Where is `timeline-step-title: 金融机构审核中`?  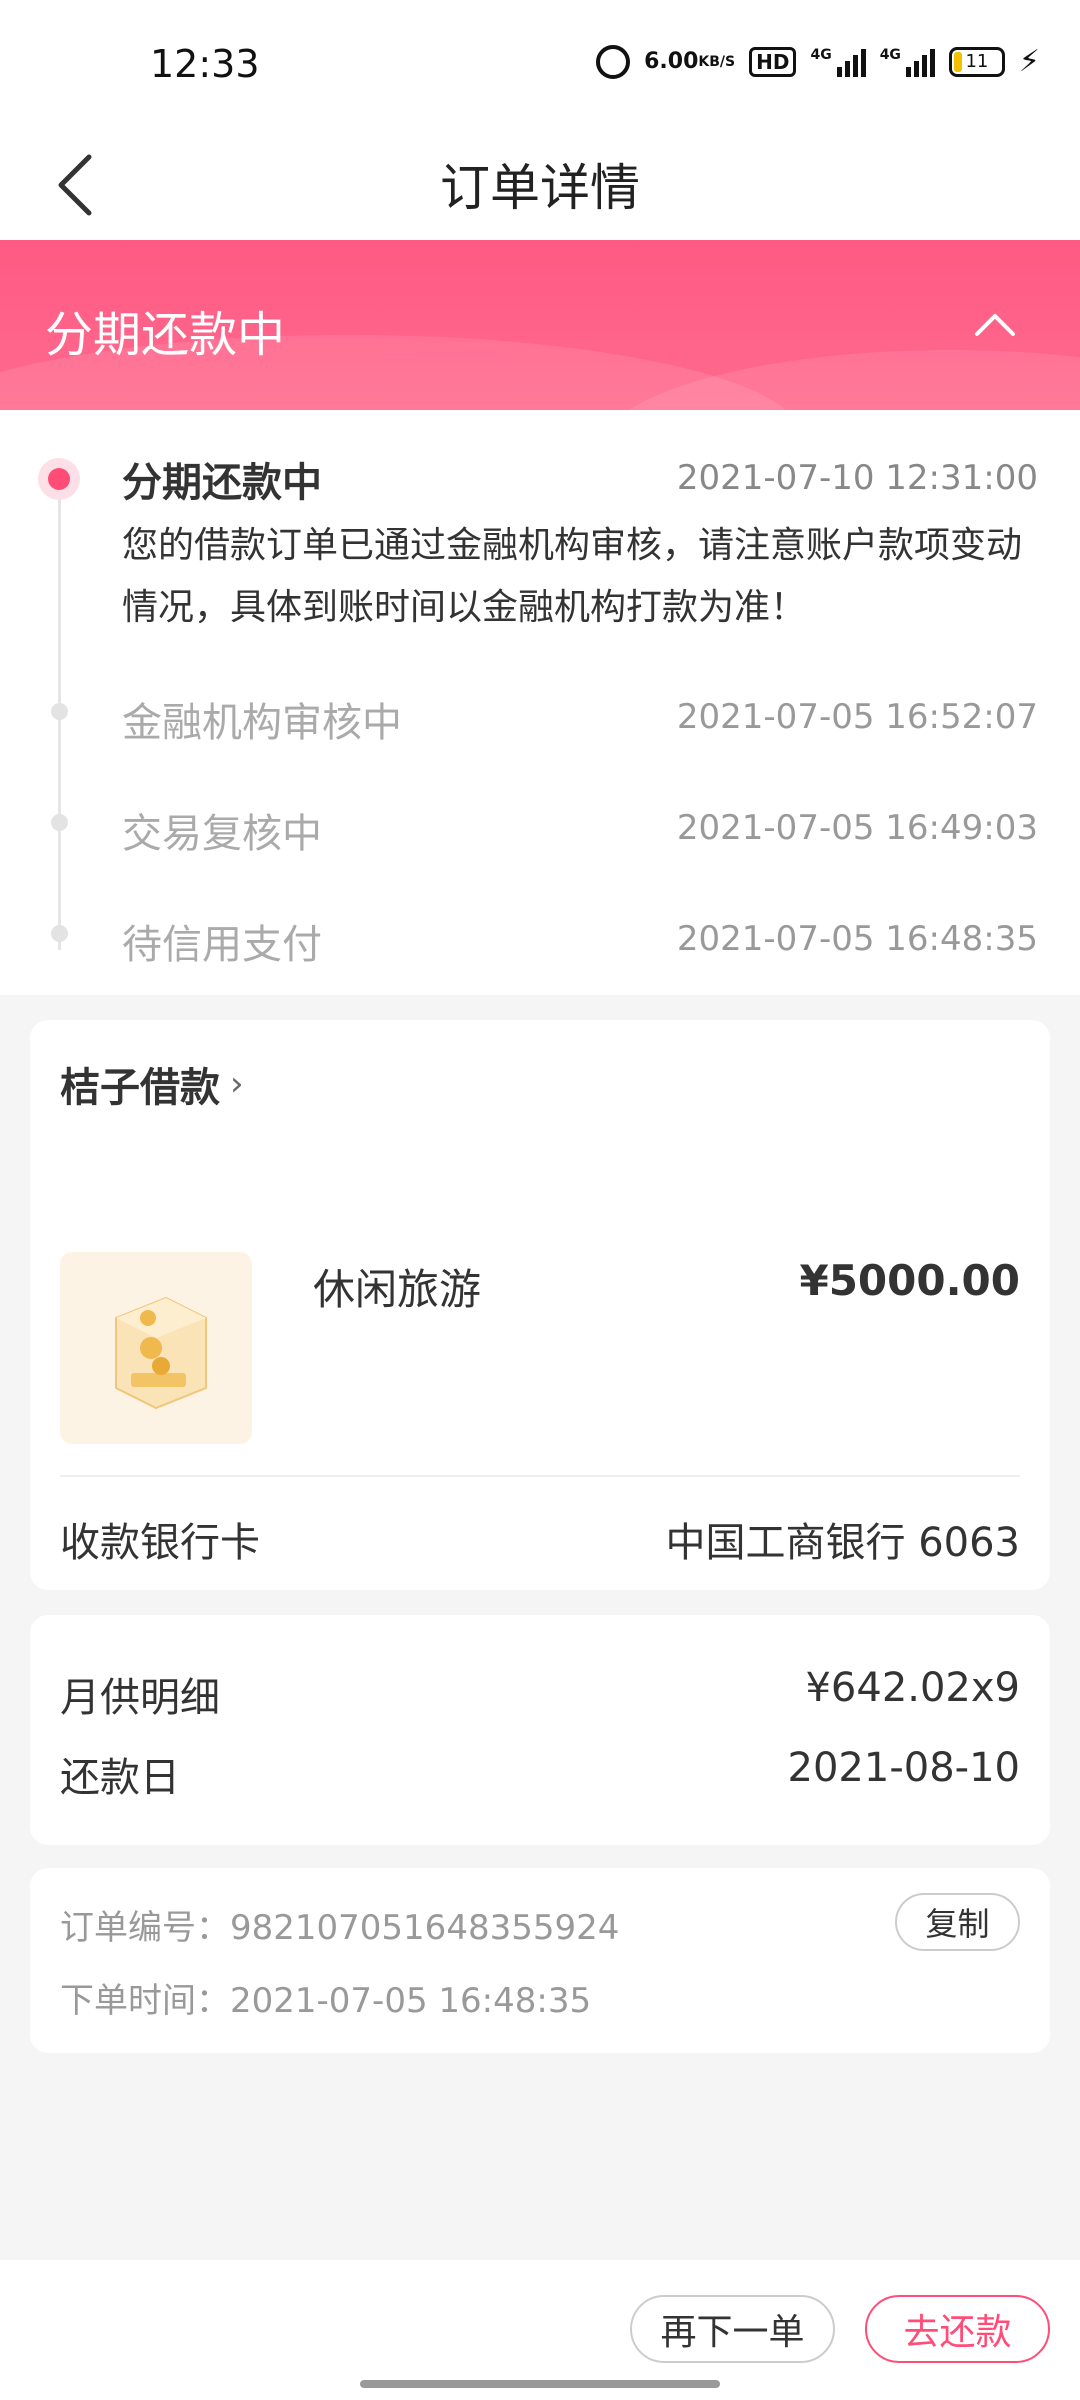
timeline-step-title: 金融机构审核中 is located at coordinates (262, 723).